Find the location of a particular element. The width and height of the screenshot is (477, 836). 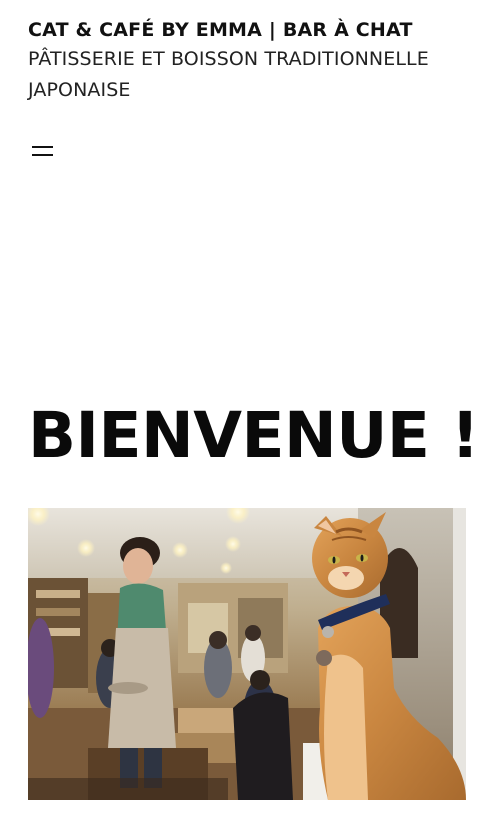

site-title: CAT & CAFÉ BY EMMA | BAR À CHAT is located at coordinates (243, 30).